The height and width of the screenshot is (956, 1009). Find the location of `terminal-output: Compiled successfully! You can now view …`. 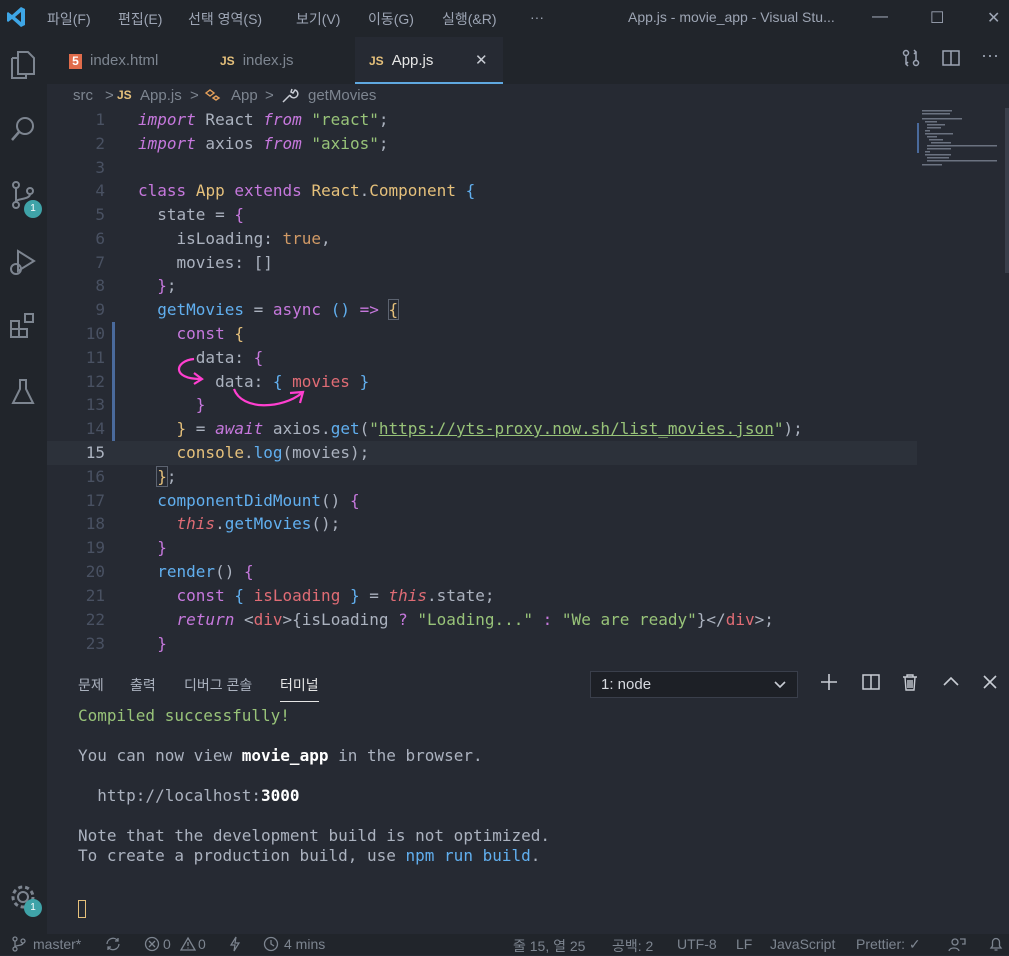

terminal-output: Compiled successfully! You can now view … is located at coordinates (314, 812).